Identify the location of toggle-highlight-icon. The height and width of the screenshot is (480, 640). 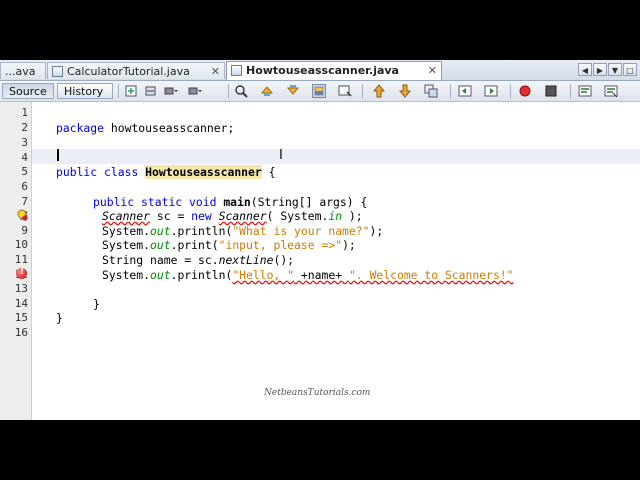
(319, 91).